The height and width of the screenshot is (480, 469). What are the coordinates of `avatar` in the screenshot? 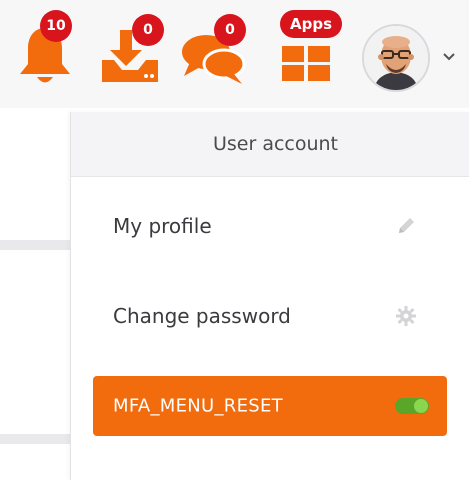 It's located at (396, 58).